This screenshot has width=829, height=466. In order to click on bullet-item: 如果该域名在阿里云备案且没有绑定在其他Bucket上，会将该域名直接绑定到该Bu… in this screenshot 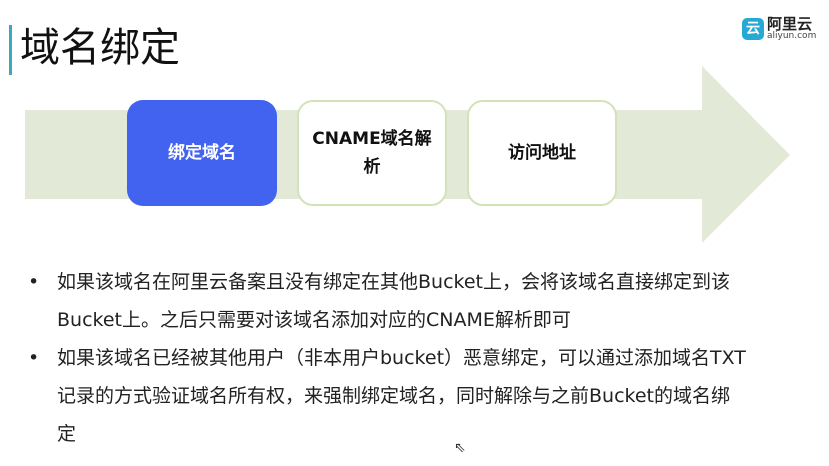, I will do `click(388, 301)`.